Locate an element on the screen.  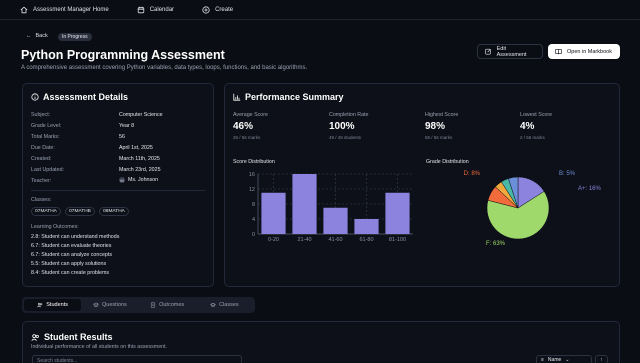
bar-chart-icon is located at coordinates (237, 97).